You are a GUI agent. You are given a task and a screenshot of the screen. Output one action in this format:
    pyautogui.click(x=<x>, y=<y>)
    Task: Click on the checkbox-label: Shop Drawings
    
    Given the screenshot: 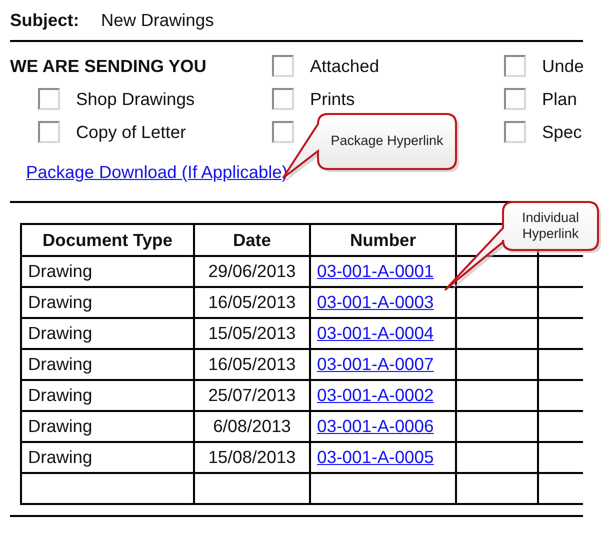 What is the action you would take?
    pyautogui.click(x=135, y=99)
    